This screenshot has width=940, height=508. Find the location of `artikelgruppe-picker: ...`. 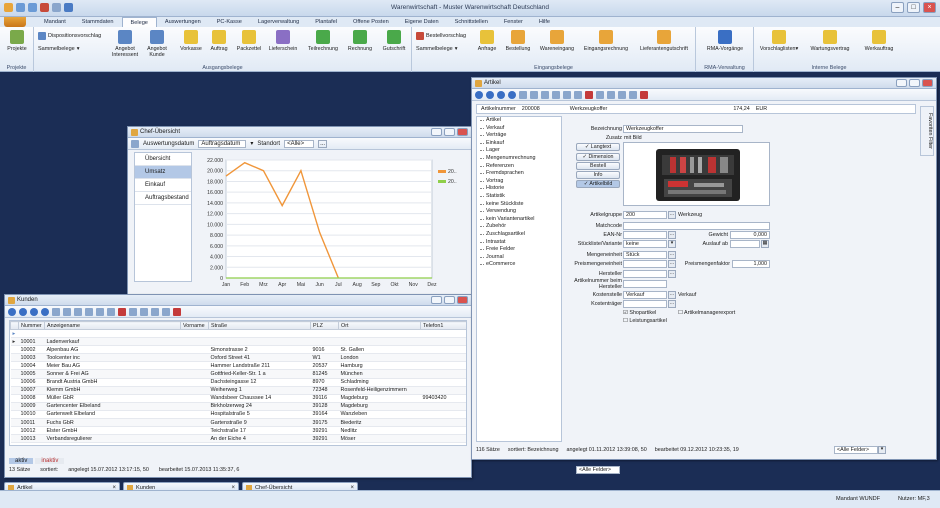

artikelgruppe-picker: ... is located at coordinates (672, 215).